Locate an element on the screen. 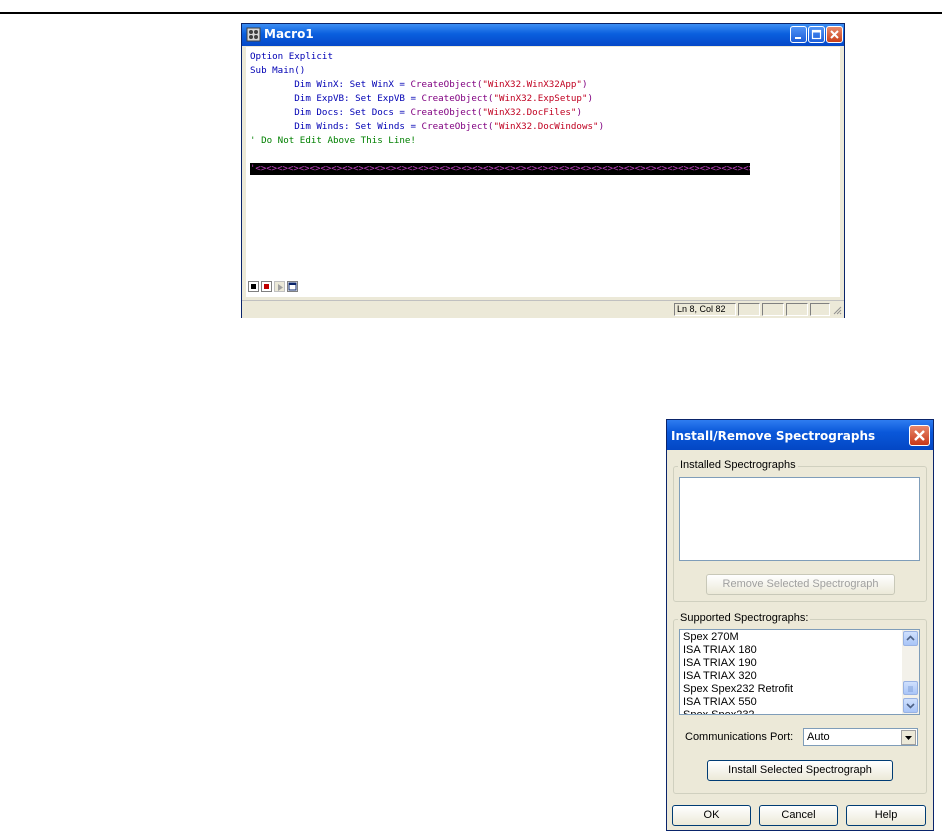  macro-app-icon is located at coordinates (253, 34).